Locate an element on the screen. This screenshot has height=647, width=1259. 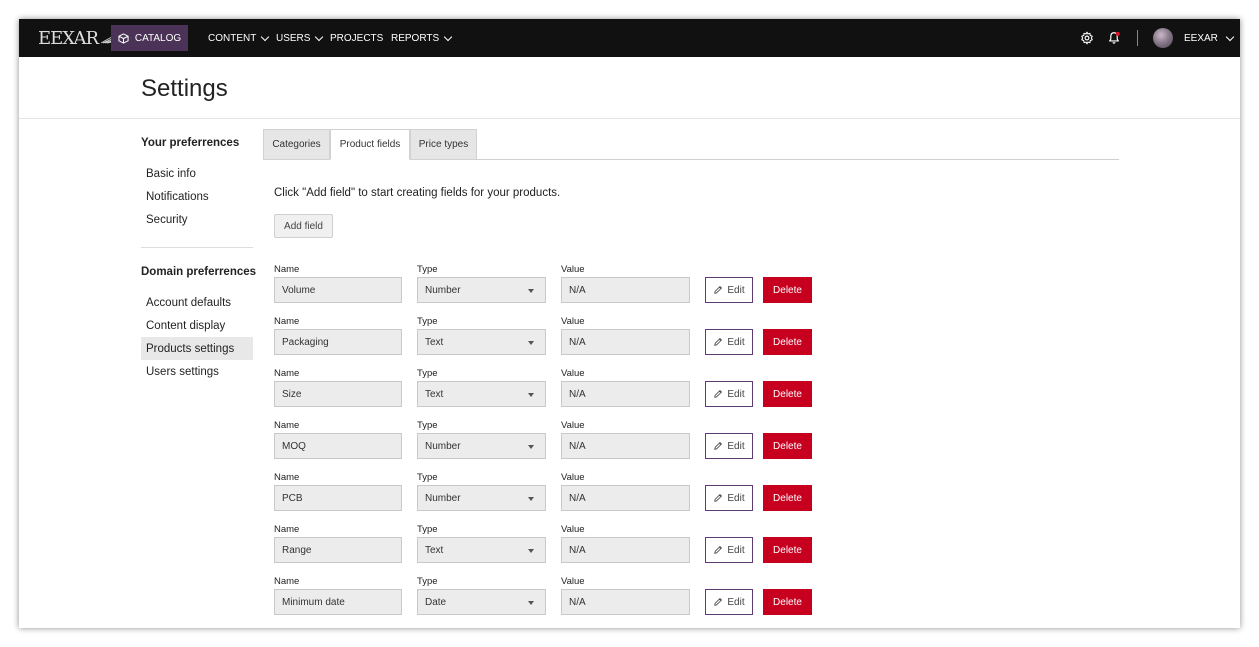
eexar-logo: EEXAR is located at coordinates (79, 38).